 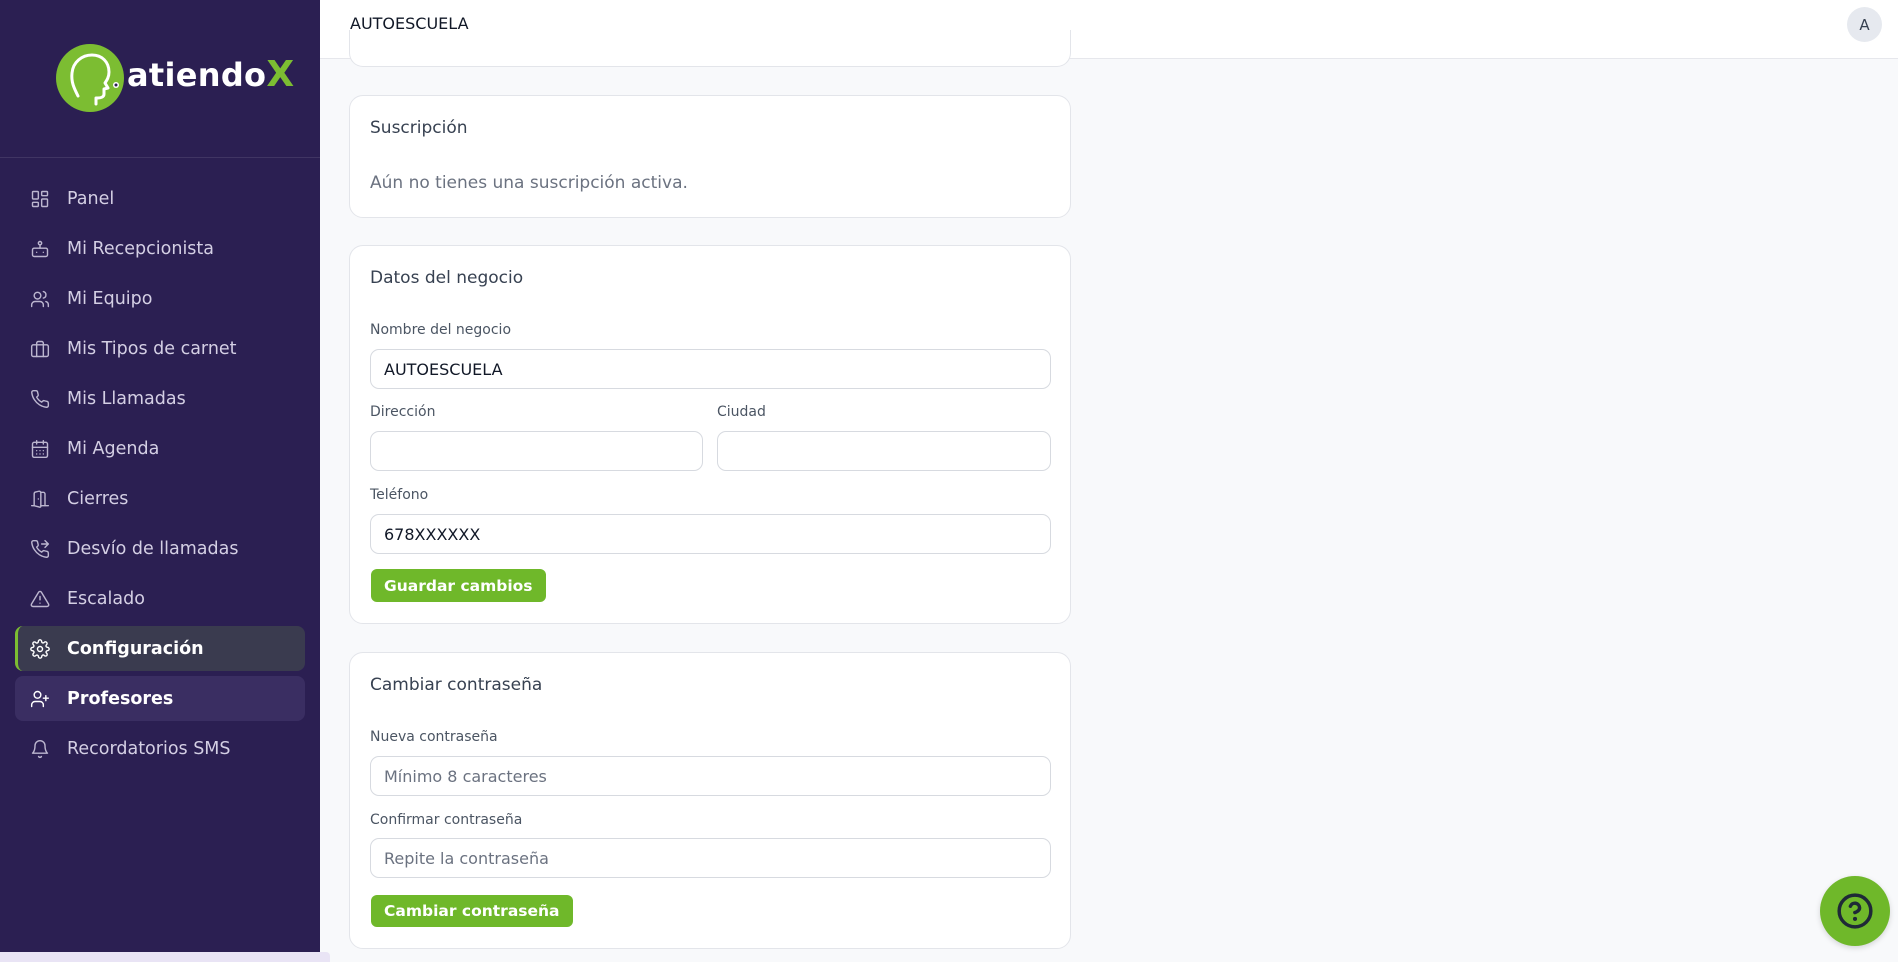 I want to click on sidebar-item-panel: Panel, so click(x=160, y=198).